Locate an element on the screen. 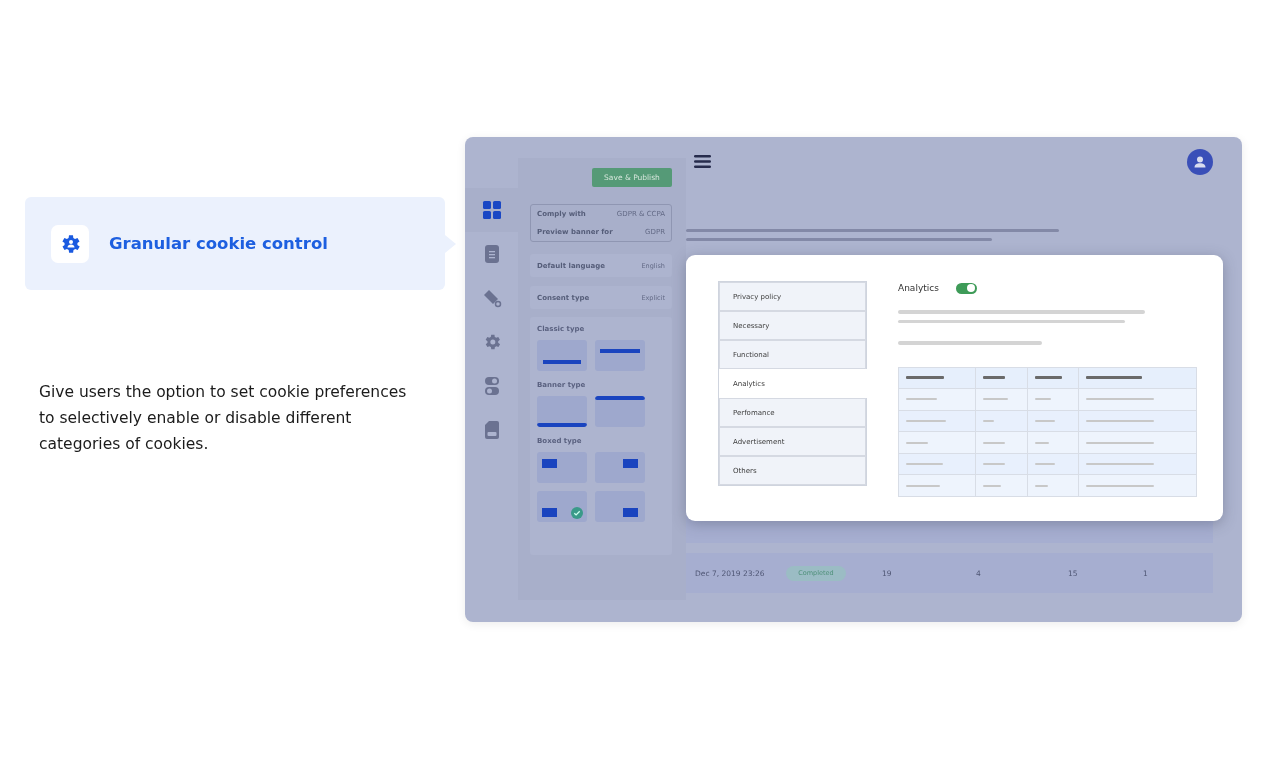 Image resolution: width=1270 pixels, height=760 pixels. feature-title: Granular cookie control is located at coordinates (218, 243).